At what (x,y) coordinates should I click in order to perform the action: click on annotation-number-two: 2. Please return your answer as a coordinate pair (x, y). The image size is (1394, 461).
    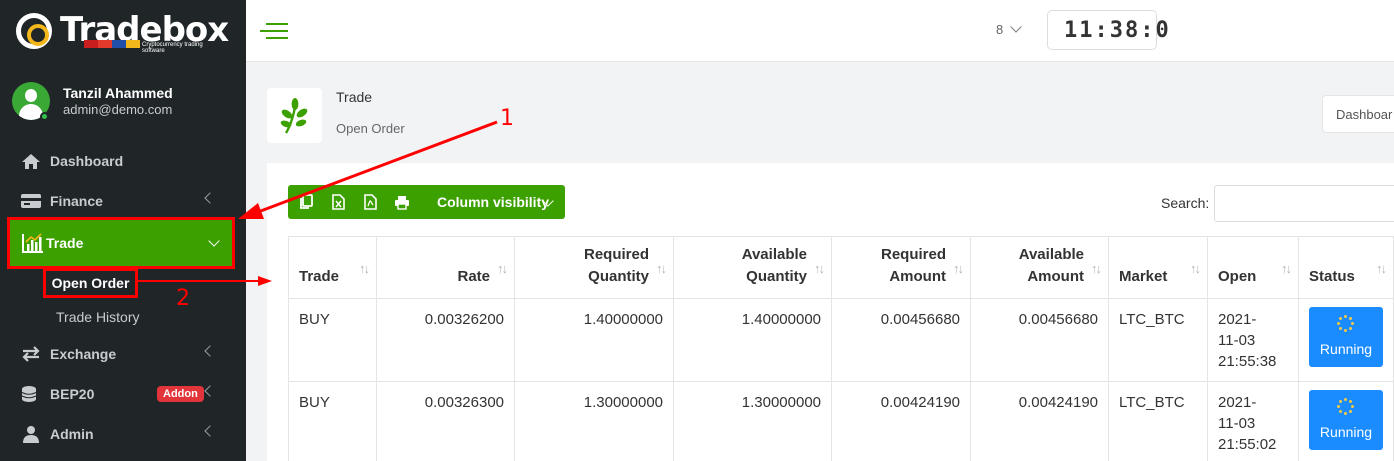
    Looking at the image, I should click on (183, 298).